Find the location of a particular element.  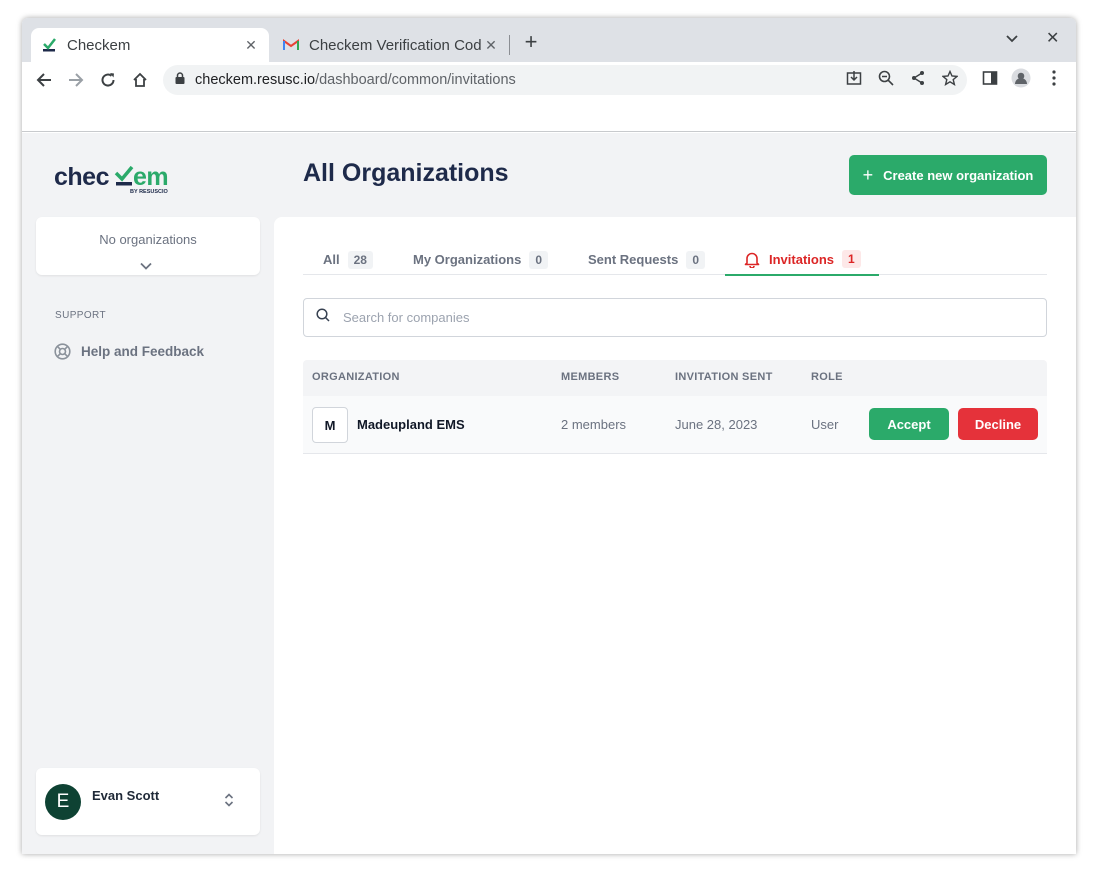

column-header: INVITATION SENT is located at coordinates (724, 377).